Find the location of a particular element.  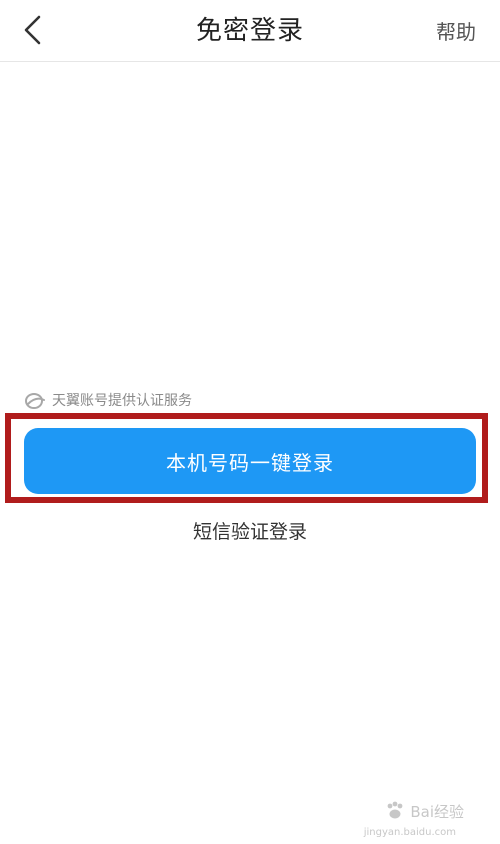

help-button: 帮助 is located at coordinates (456, 32).